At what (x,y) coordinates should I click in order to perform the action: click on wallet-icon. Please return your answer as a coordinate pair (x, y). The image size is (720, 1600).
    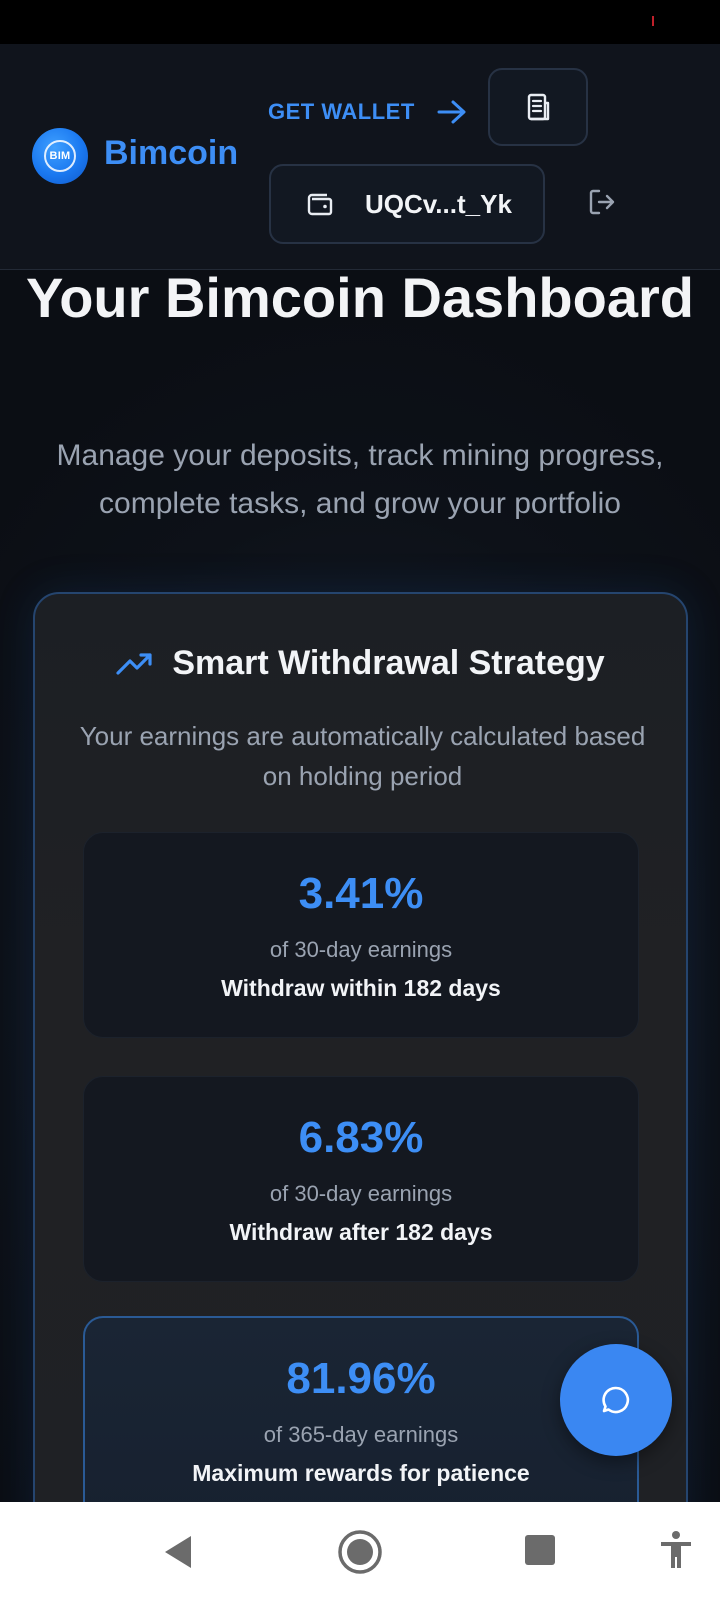
    Looking at the image, I should click on (320, 204).